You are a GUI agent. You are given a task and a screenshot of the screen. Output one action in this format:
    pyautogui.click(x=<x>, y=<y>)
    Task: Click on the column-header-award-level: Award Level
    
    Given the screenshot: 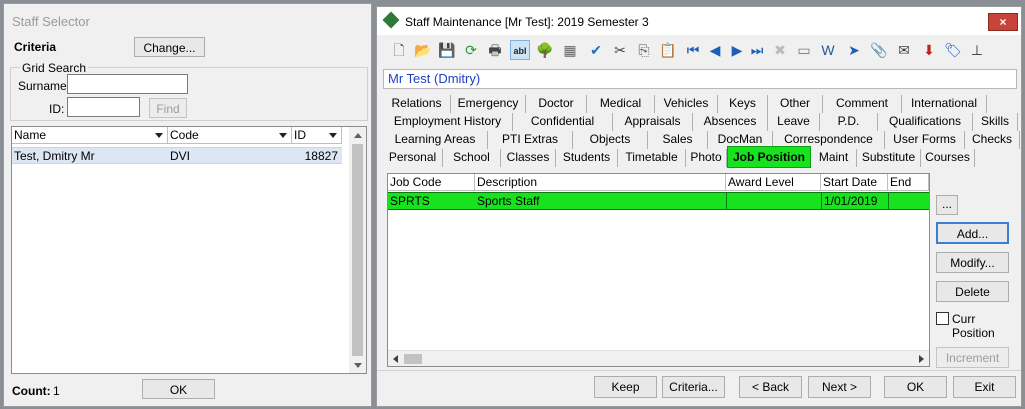 What is the action you would take?
    pyautogui.click(x=773, y=182)
    